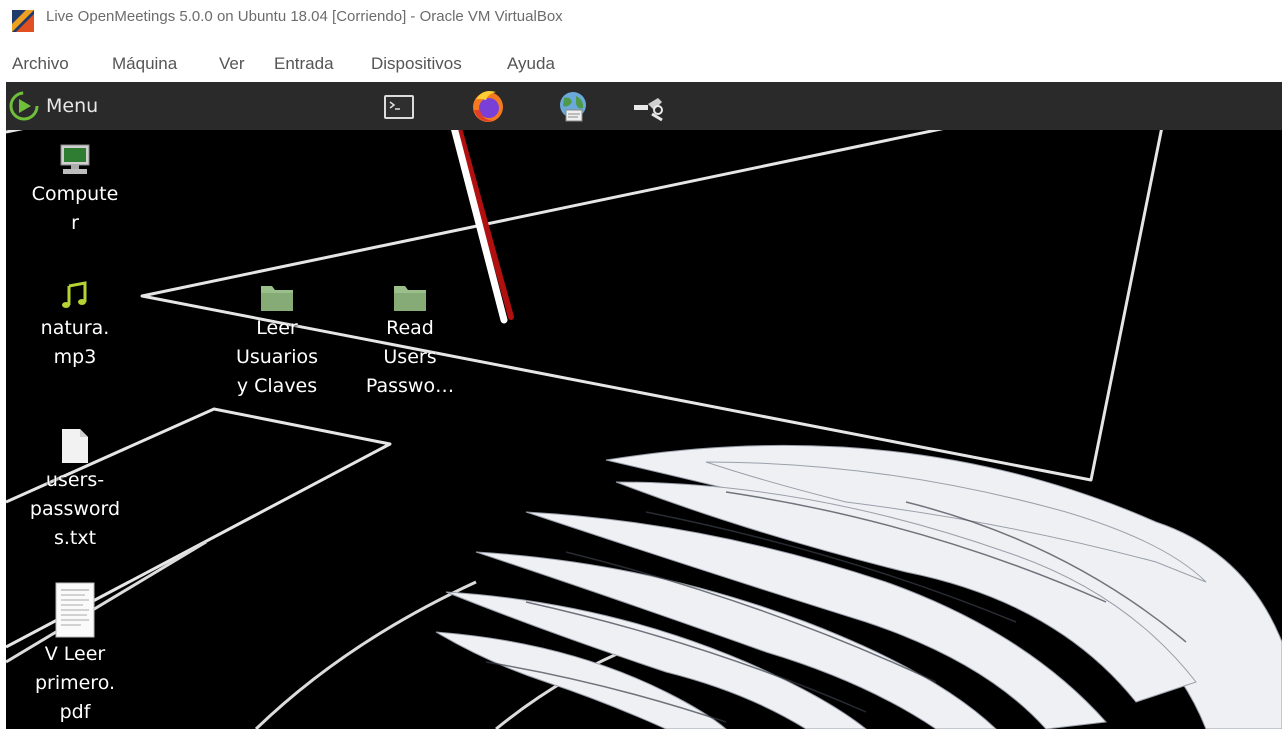  Describe the element at coordinates (410, 328) in the screenshot. I see `desktop-icon-label: Read` at that location.